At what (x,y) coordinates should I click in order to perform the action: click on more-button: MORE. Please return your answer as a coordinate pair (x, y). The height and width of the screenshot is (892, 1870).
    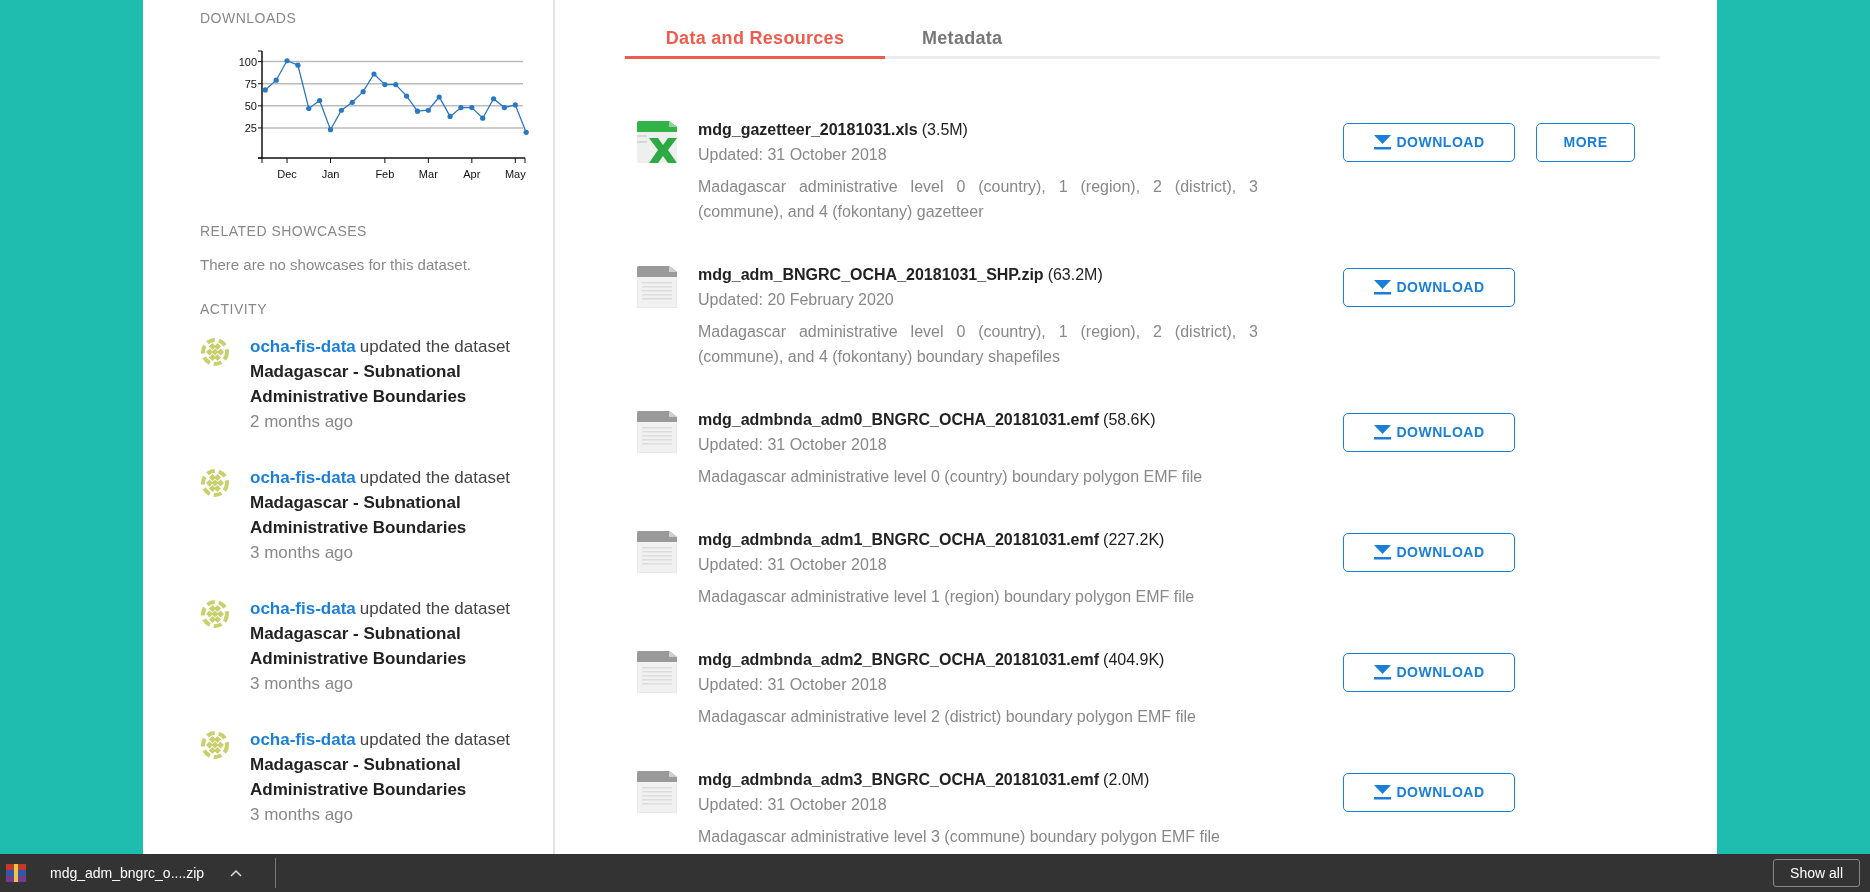
    Looking at the image, I should click on (1585, 142).